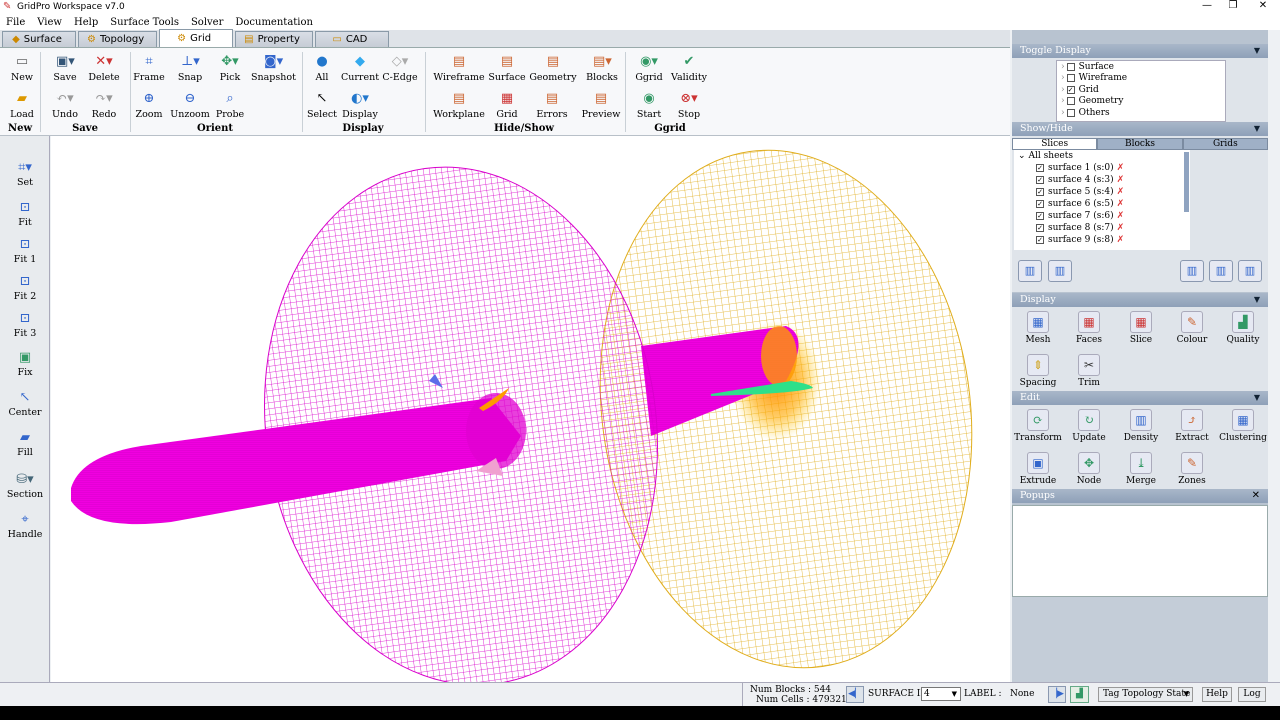 This screenshot has height=720, width=1280. I want to click on menu-file: File, so click(15, 22).